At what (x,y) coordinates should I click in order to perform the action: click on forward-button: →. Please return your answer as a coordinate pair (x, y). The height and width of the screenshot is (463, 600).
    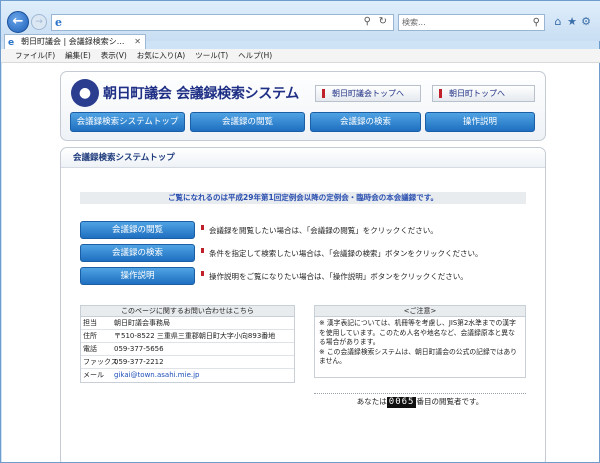
    Looking at the image, I should click on (39, 22).